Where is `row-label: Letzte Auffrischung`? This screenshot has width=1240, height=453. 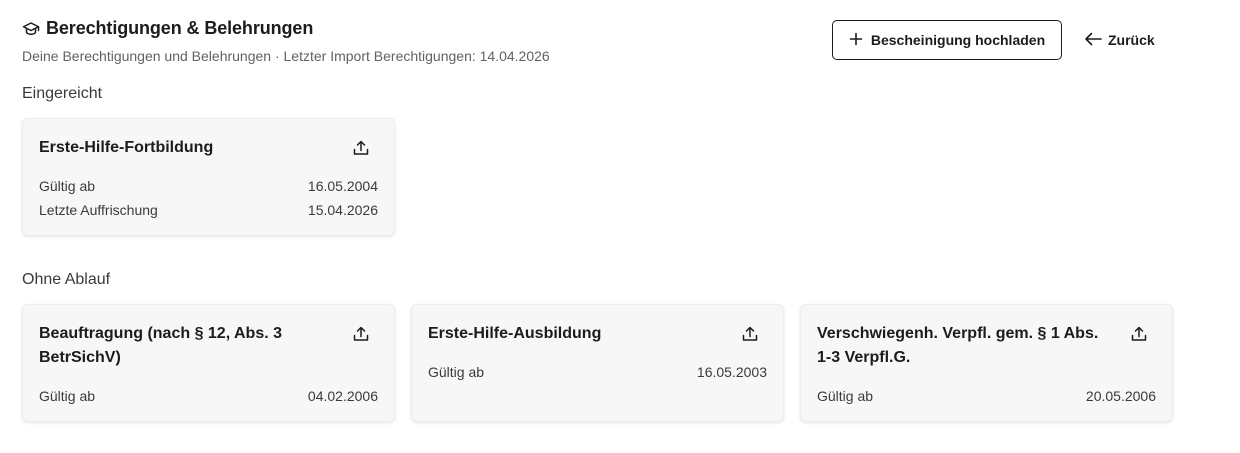 row-label: Letzte Auffrischung is located at coordinates (98, 210).